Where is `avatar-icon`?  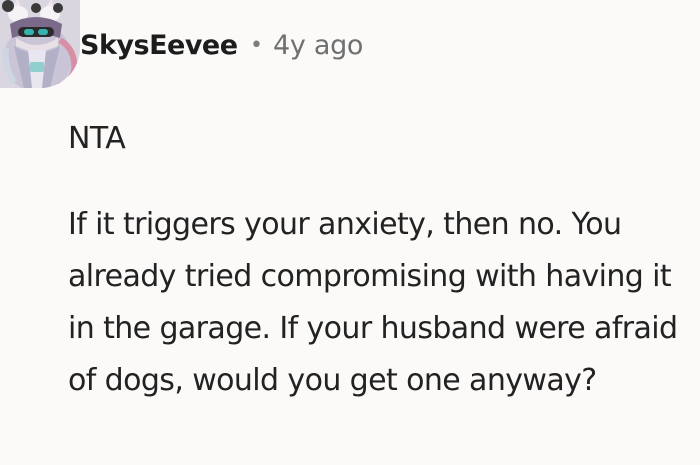 avatar-icon is located at coordinates (40, 44).